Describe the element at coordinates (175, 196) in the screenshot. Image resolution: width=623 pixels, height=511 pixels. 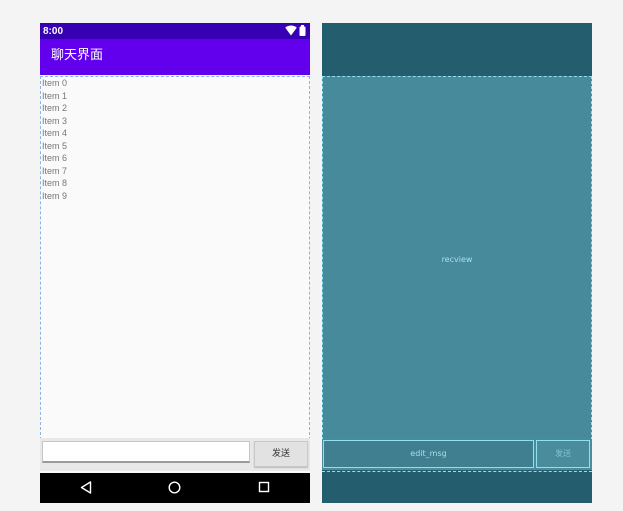
I see `list-item: Item 9` at that location.